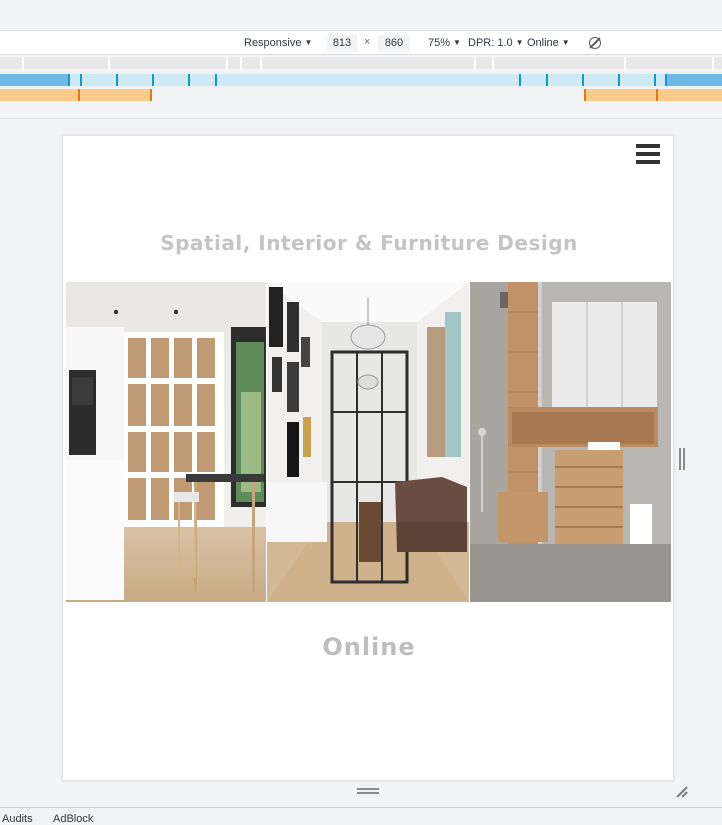  I want to click on viewport-resize-handle-bottom, so click(368, 791).